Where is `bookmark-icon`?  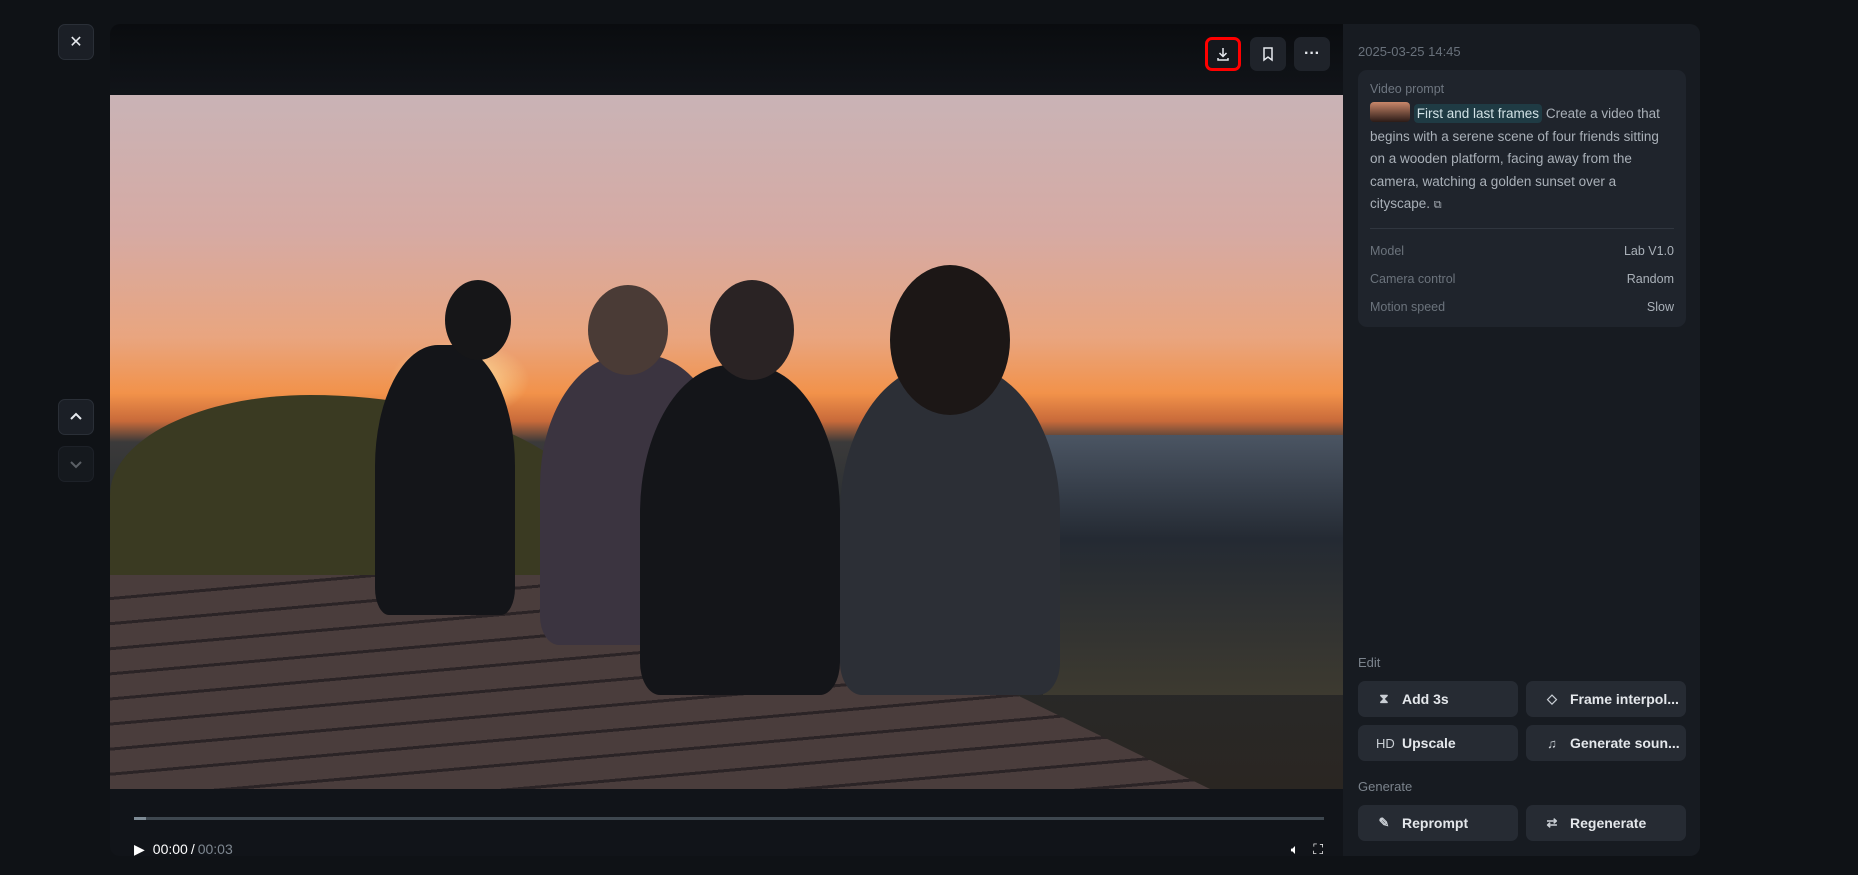 bookmark-icon is located at coordinates (1268, 54).